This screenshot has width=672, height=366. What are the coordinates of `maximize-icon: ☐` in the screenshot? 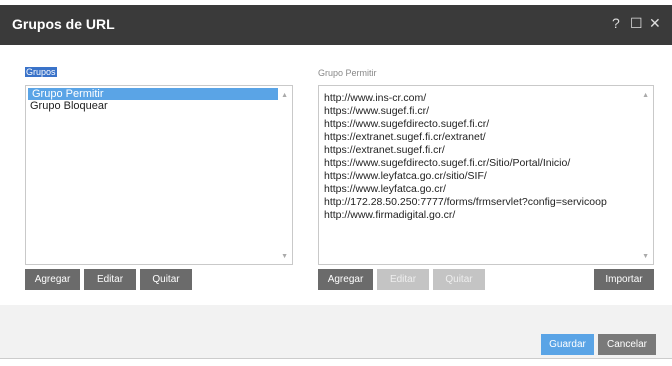 It's located at (636, 23).